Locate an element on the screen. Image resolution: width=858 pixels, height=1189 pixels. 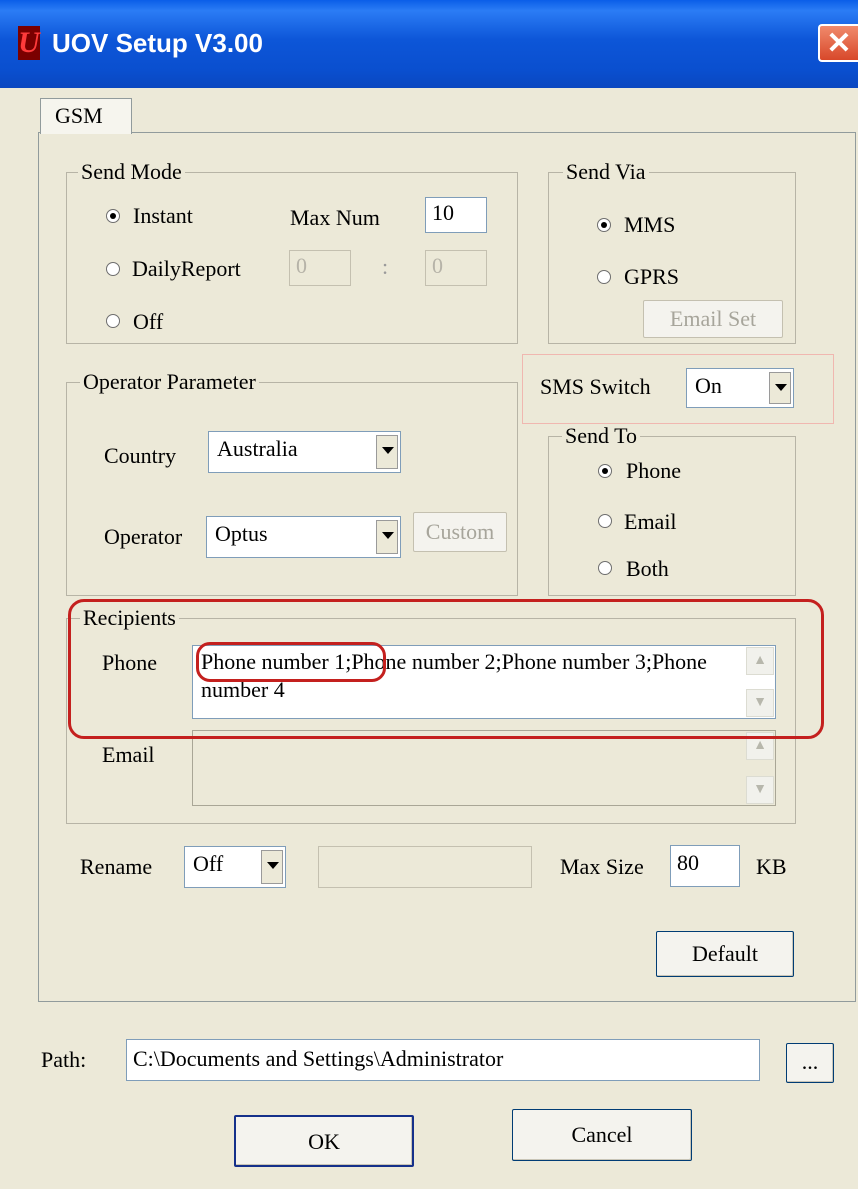
custom-button: Custom is located at coordinates (460, 532).